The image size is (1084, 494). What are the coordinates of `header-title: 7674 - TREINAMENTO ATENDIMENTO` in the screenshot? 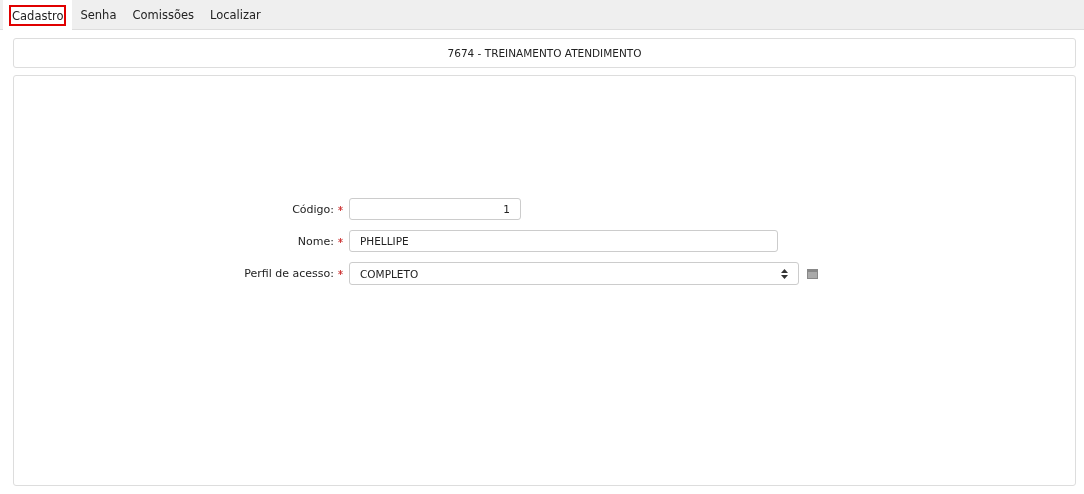 It's located at (544, 53).